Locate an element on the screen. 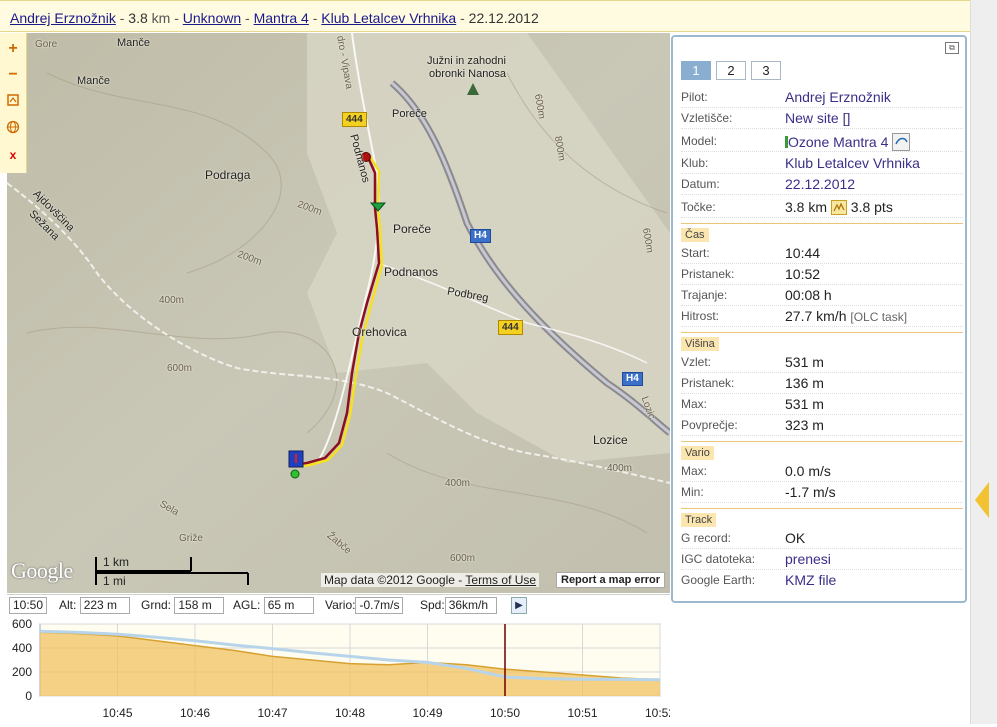 The width and height of the screenshot is (997, 727). date-row: Datum: 22.12.2012 is located at coordinates (822, 184).